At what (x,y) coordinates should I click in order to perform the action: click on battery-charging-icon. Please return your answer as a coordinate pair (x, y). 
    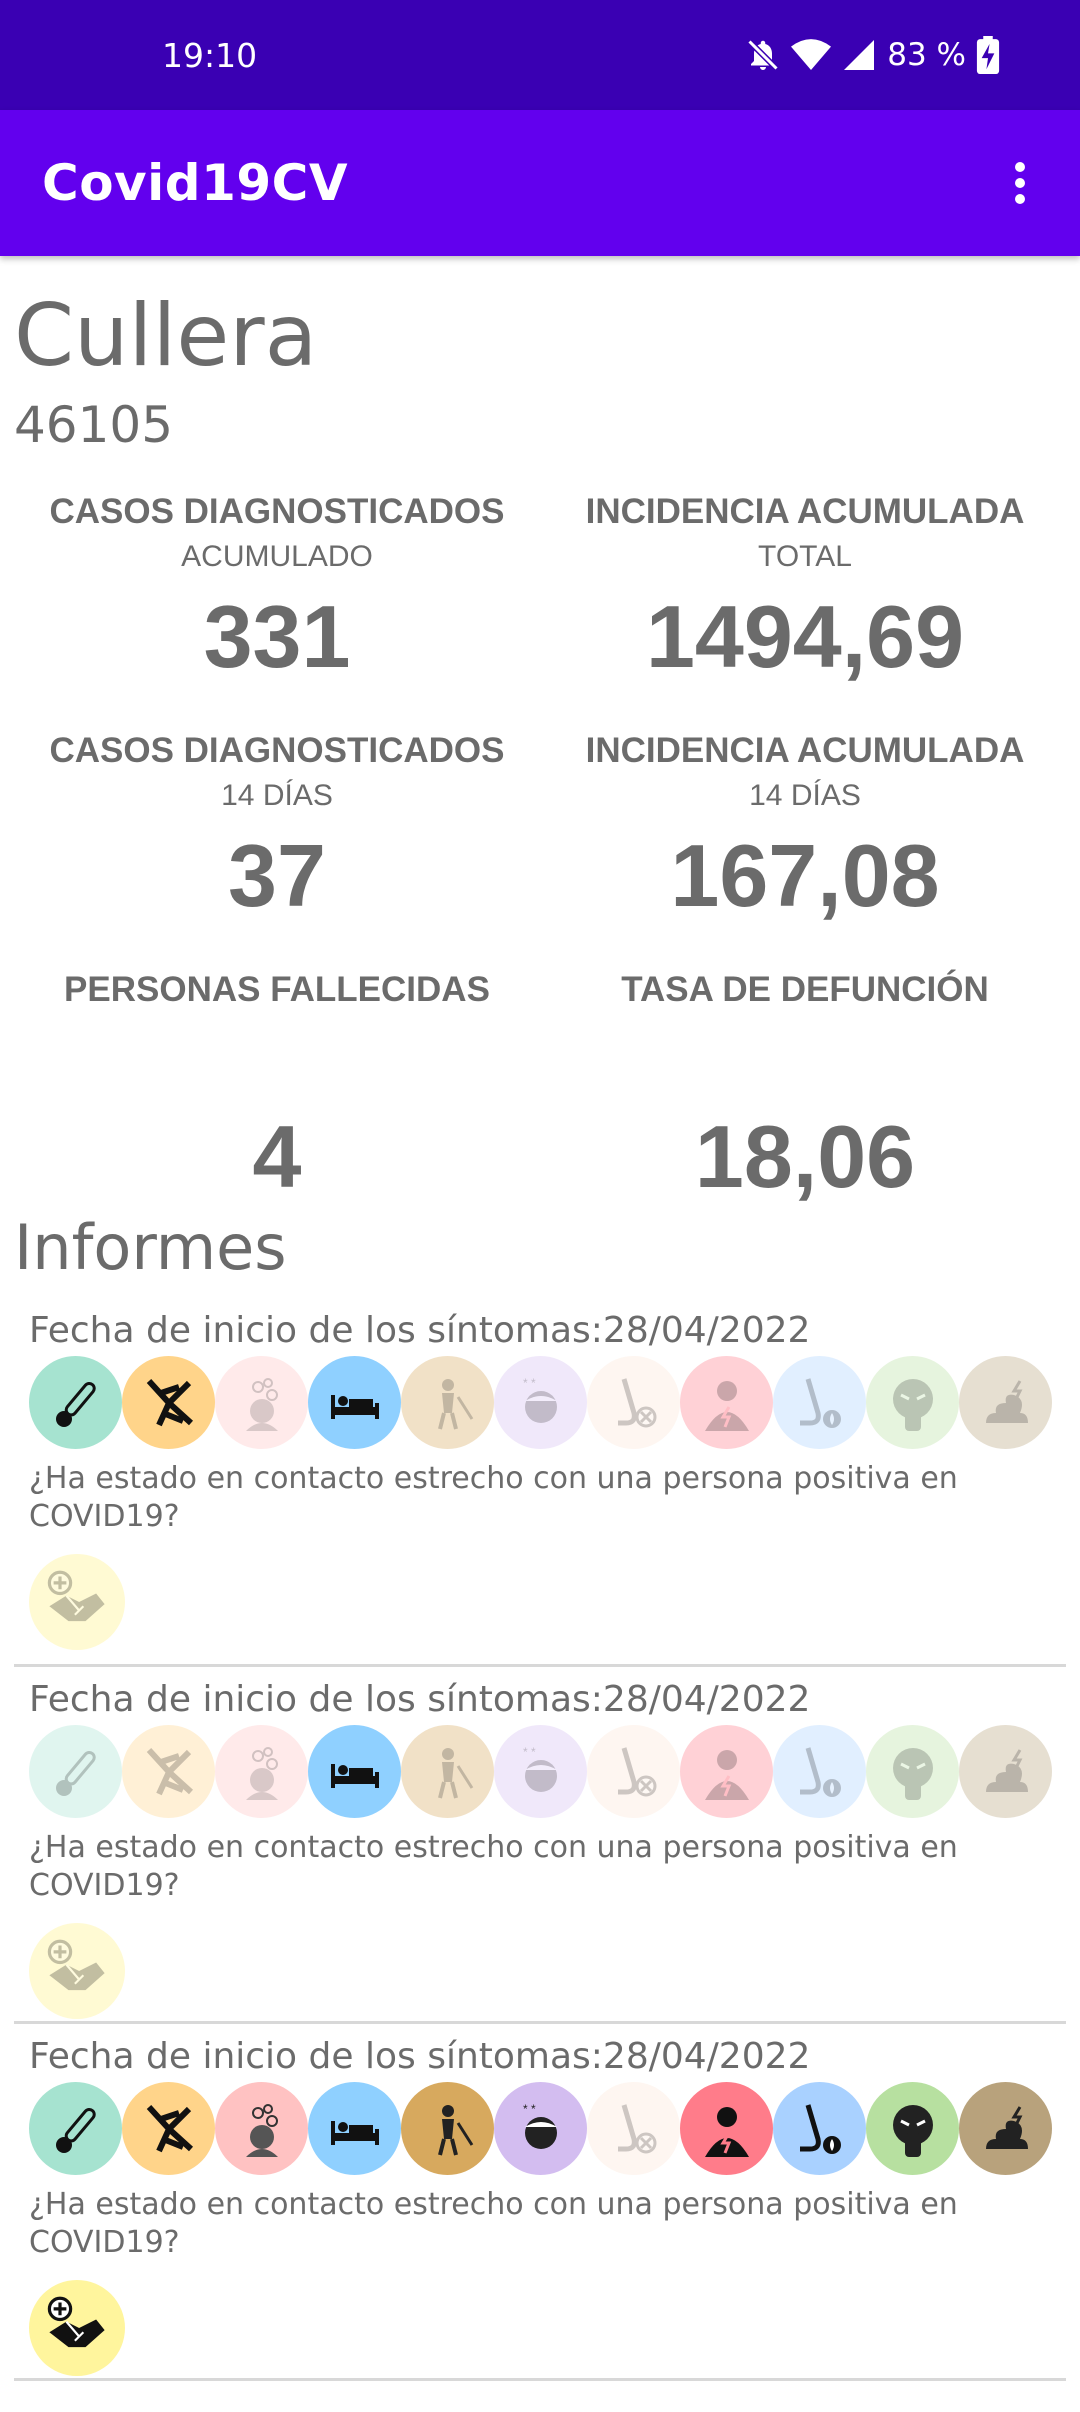
    Looking at the image, I should click on (988, 55).